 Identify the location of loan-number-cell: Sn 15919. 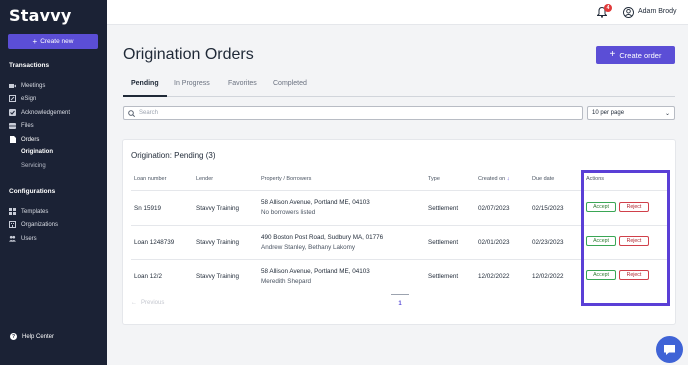
(147, 208).